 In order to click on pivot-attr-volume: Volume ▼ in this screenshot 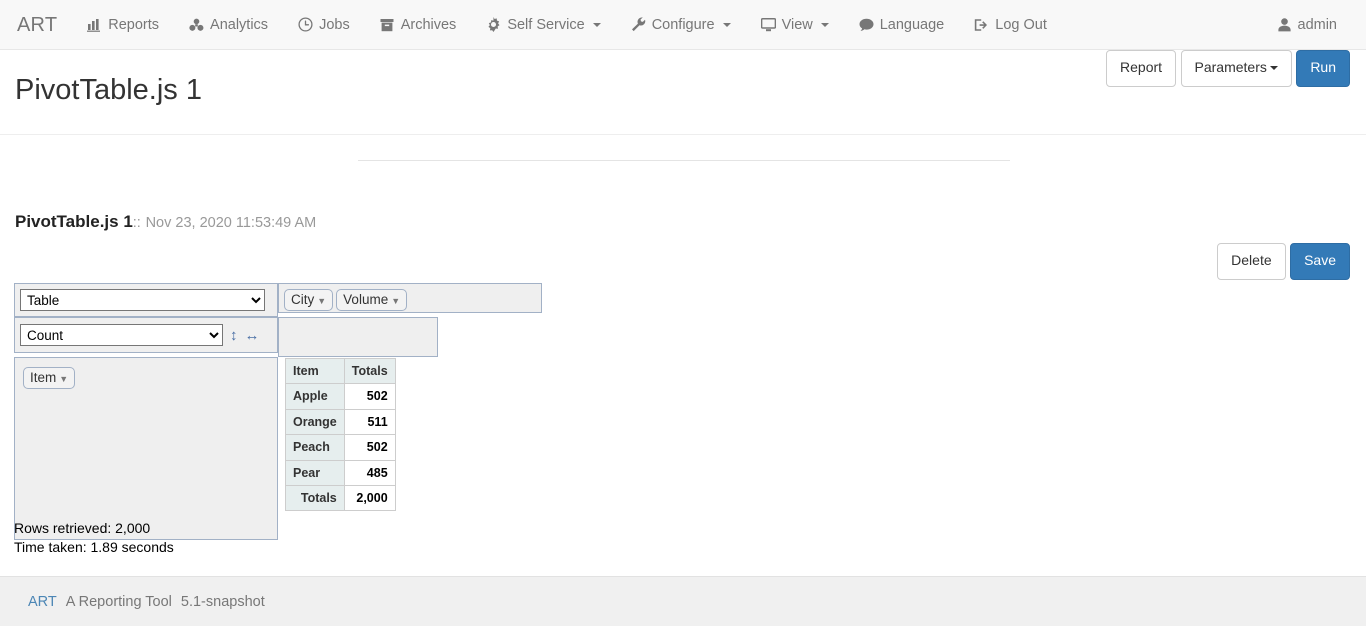, I will do `click(372, 300)`.